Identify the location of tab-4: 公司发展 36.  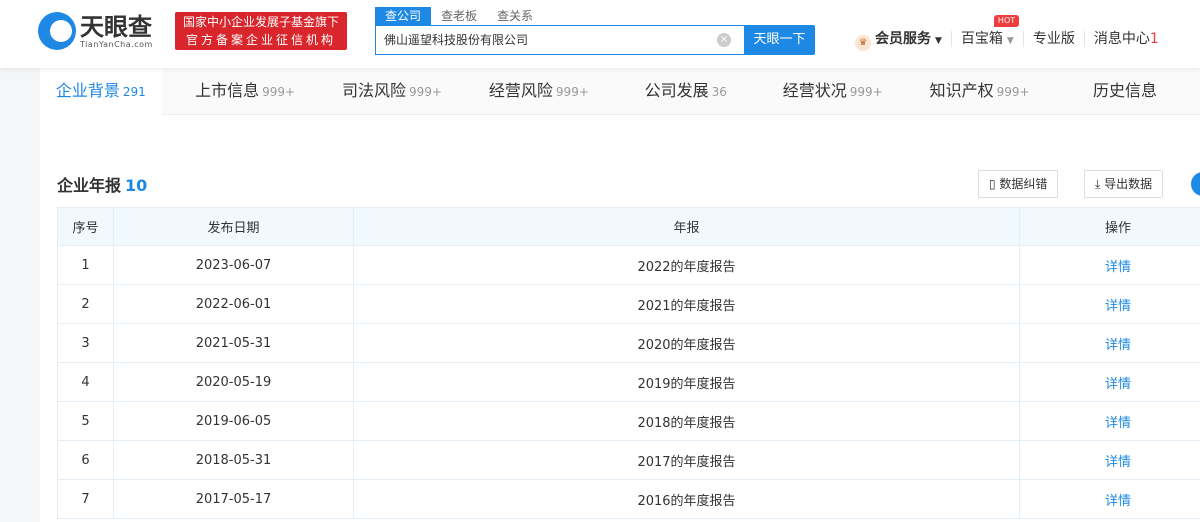
(685, 91).